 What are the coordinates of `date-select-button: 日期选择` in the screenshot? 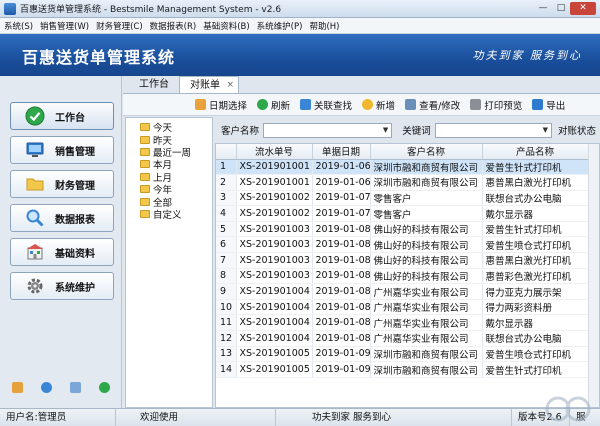 It's located at (221, 105).